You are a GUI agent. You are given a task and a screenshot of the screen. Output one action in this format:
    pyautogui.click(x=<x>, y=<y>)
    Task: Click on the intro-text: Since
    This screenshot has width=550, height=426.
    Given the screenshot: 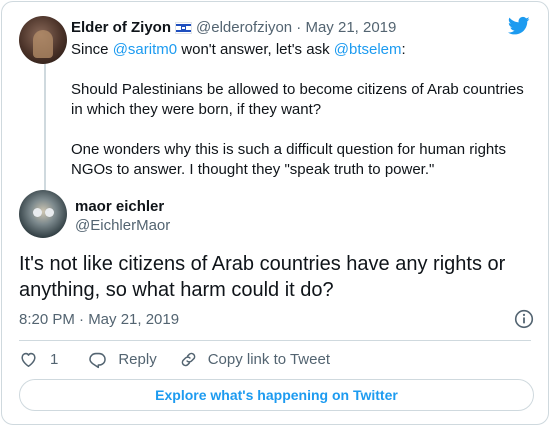 What is the action you would take?
    pyautogui.click(x=92, y=49)
    